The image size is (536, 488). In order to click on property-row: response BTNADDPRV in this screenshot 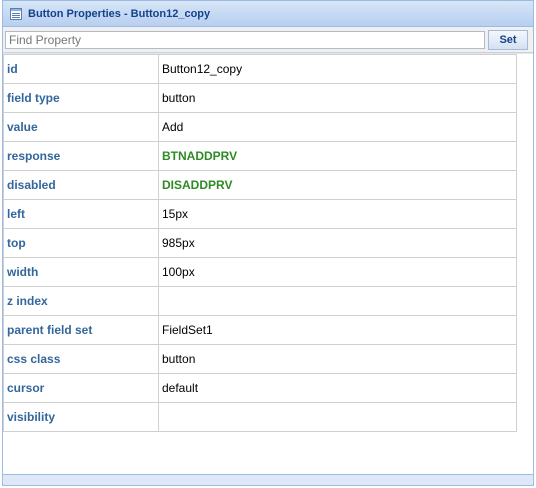, I will do `click(260, 156)`.